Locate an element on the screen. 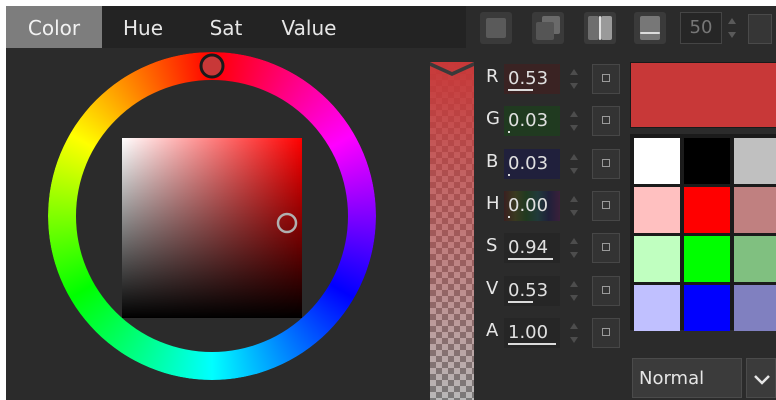 This screenshot has height=400, width=776. channel-label: H is located at coordinates (493, 203).